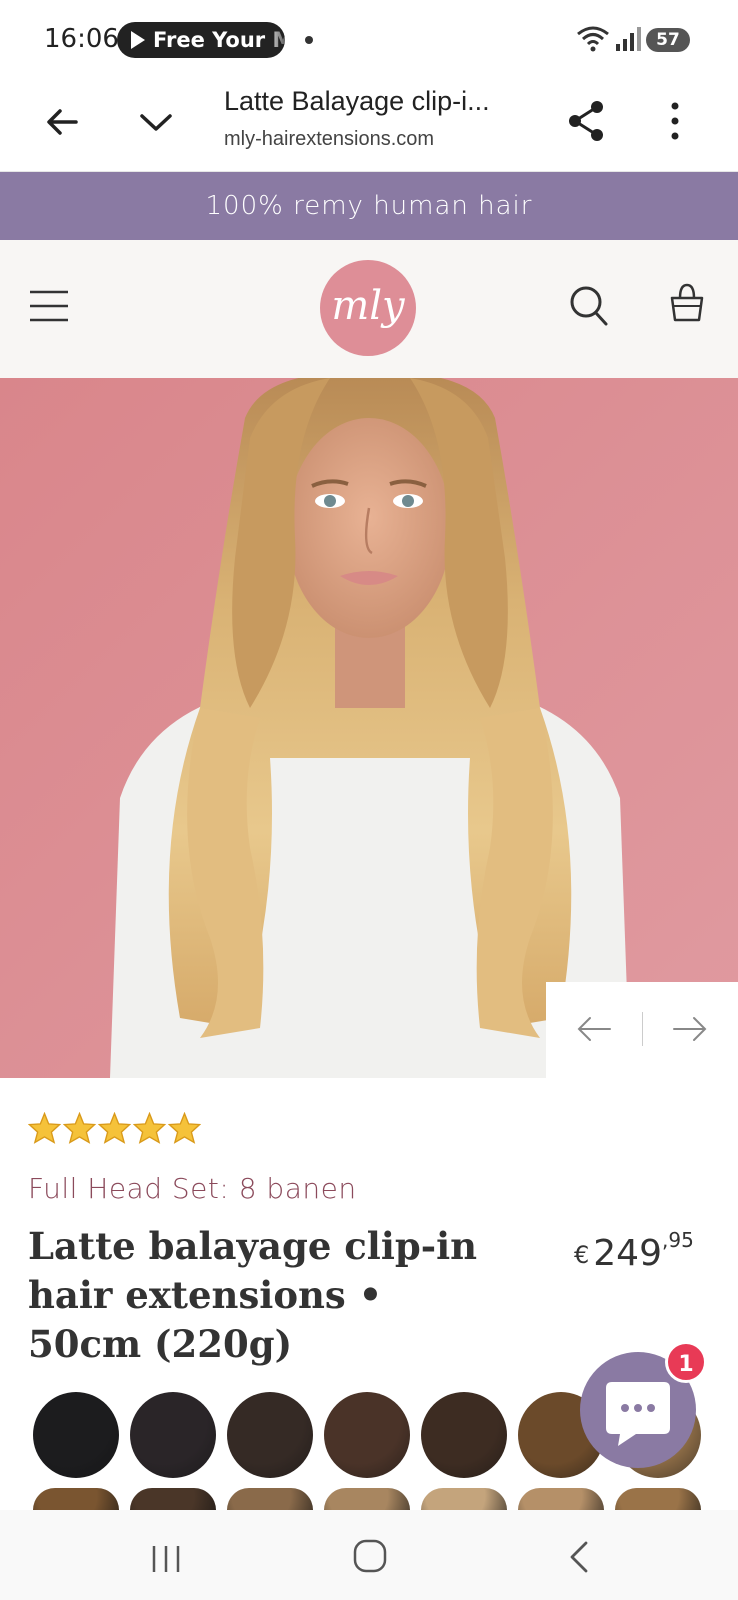  Describe the element at coordinates (309, 40) in the screenshot. I see `notification-dot` at that location.